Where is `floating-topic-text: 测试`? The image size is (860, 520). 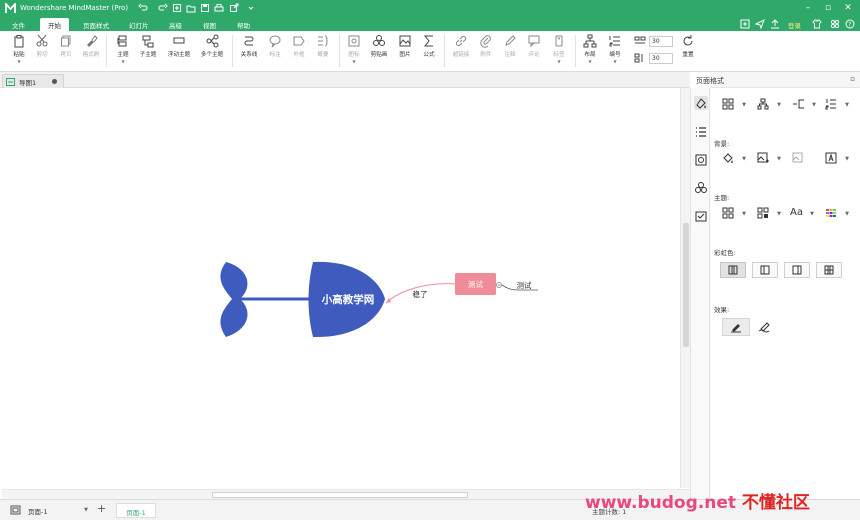 floating-topic-text: 测试 is located at coordinates (475, 284).